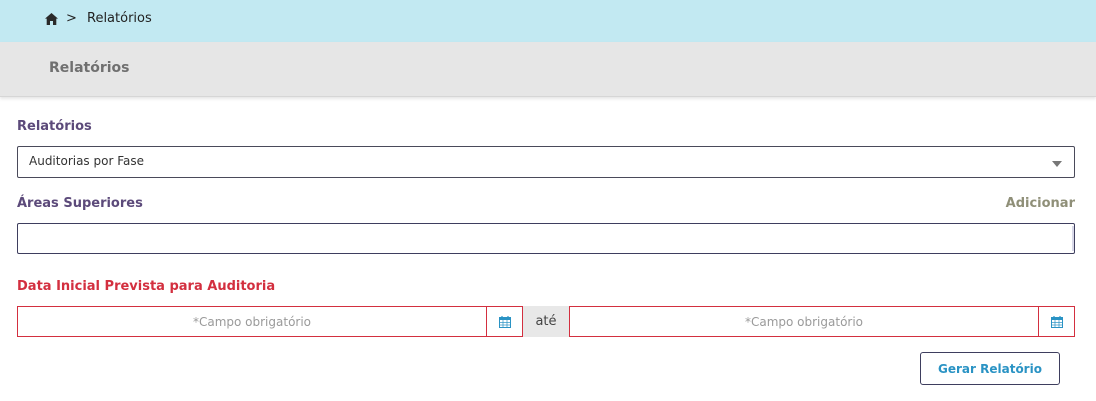  I want to click on report-select-value: Auditorias por Fase, so click(86, 161).